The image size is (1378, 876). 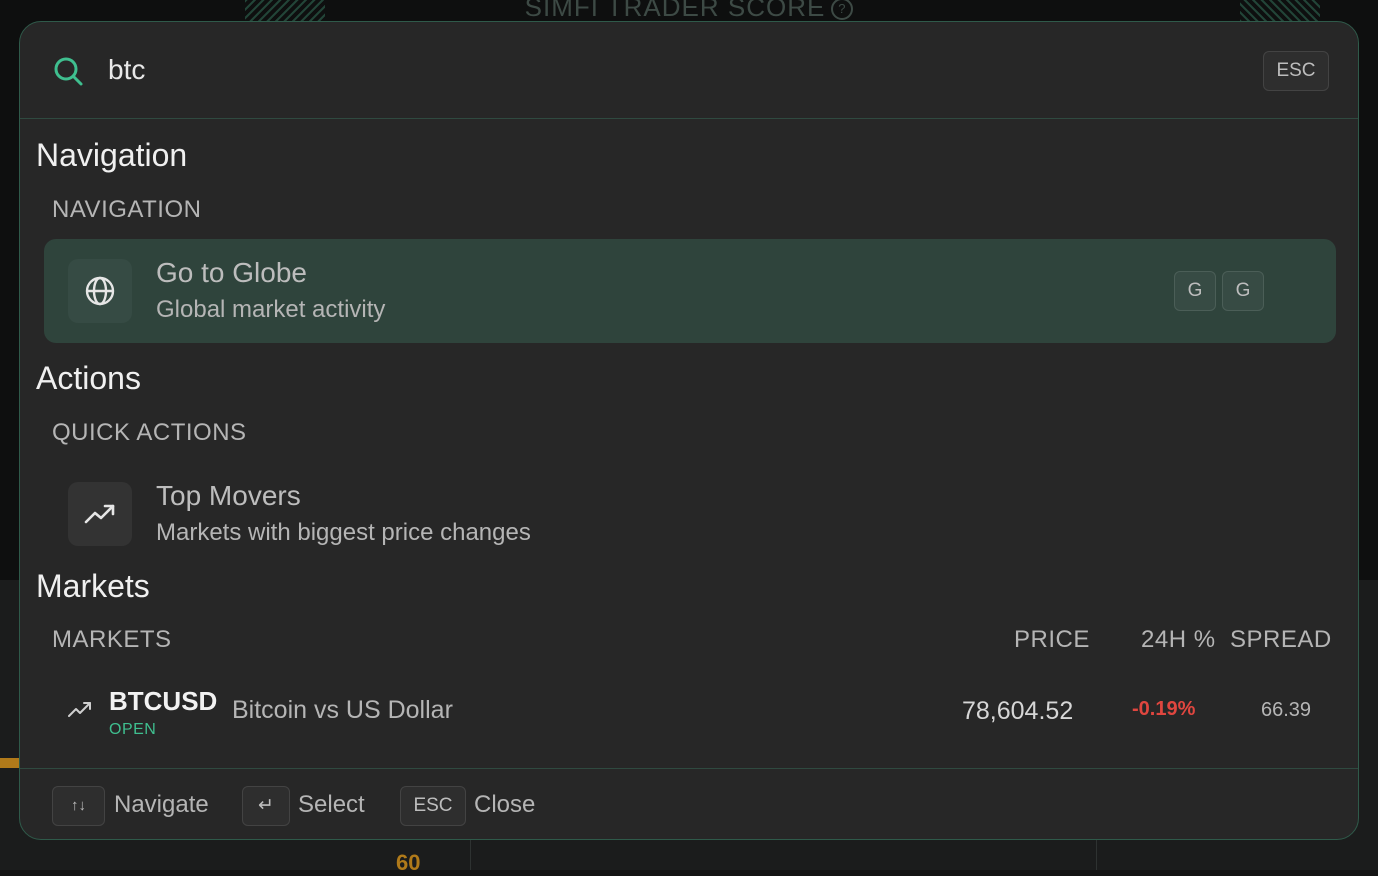 I want to click on close-key: ESC, so click(x=433, y=806).